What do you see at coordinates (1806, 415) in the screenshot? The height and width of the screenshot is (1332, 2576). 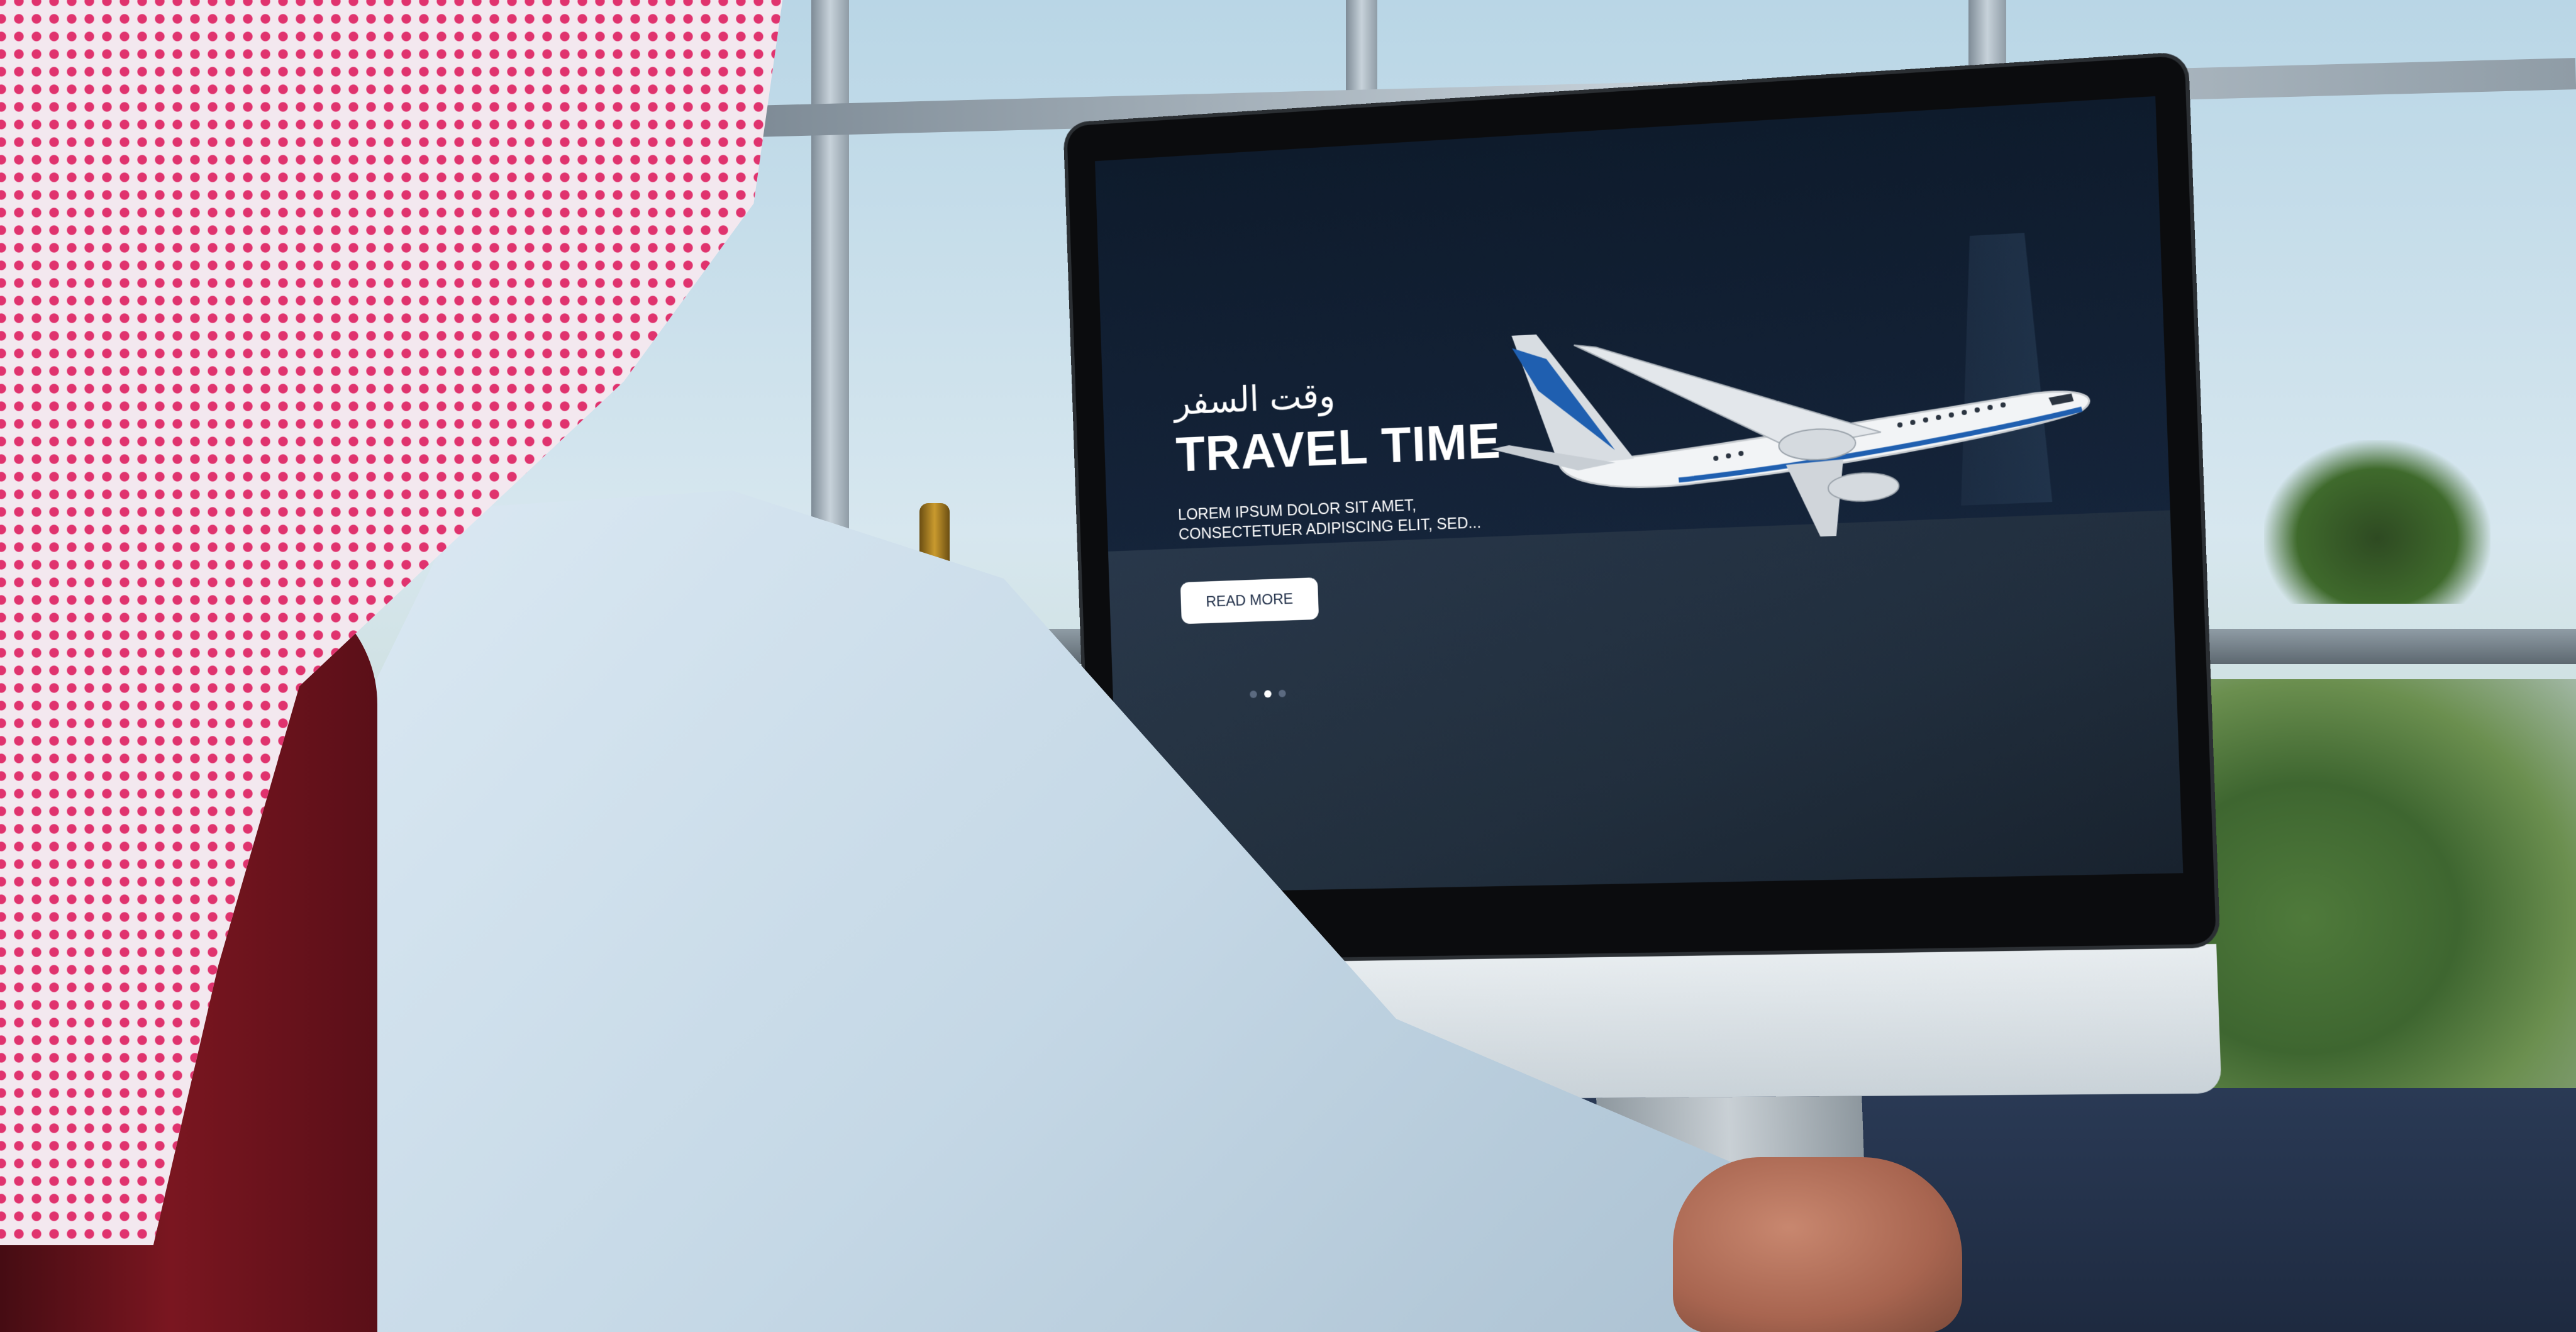 I see `airplane-icon` at bounding box center [1806, 415].